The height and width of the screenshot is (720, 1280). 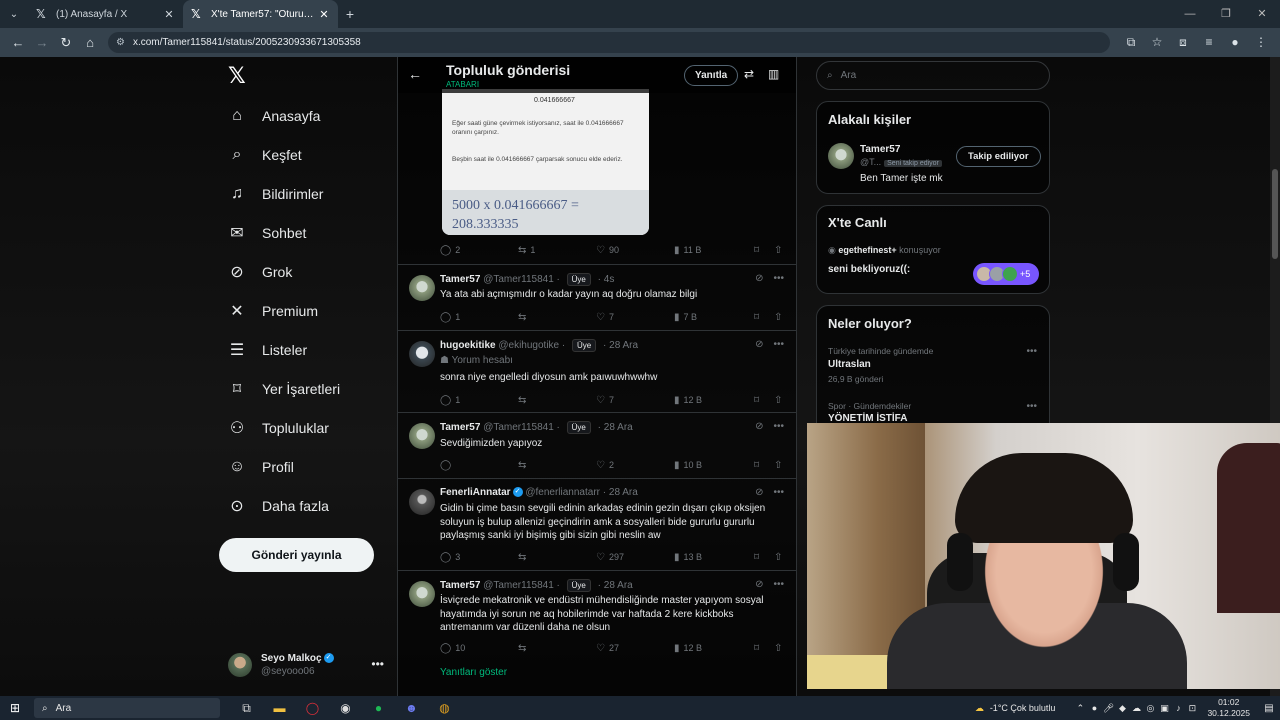 What do you see at coordinates (1261, 42) in the screenshot?
I see `menu-icon: ⋮` at bounding box center [1261, 42].